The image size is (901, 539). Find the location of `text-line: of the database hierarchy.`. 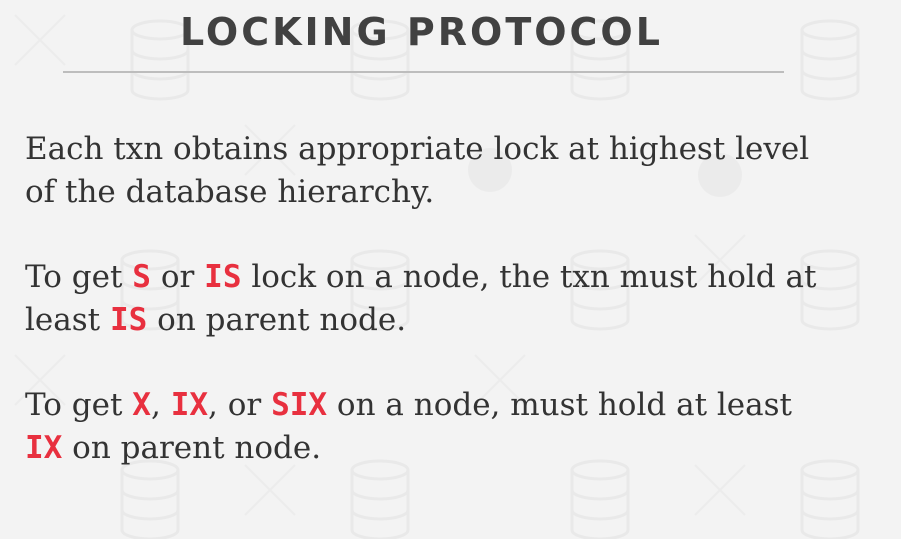

text-line: of the database hierarchy. is located at coordinates (230, 192).